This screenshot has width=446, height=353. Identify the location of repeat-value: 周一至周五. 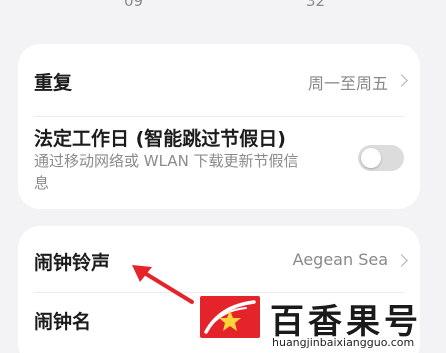
(347, 83).